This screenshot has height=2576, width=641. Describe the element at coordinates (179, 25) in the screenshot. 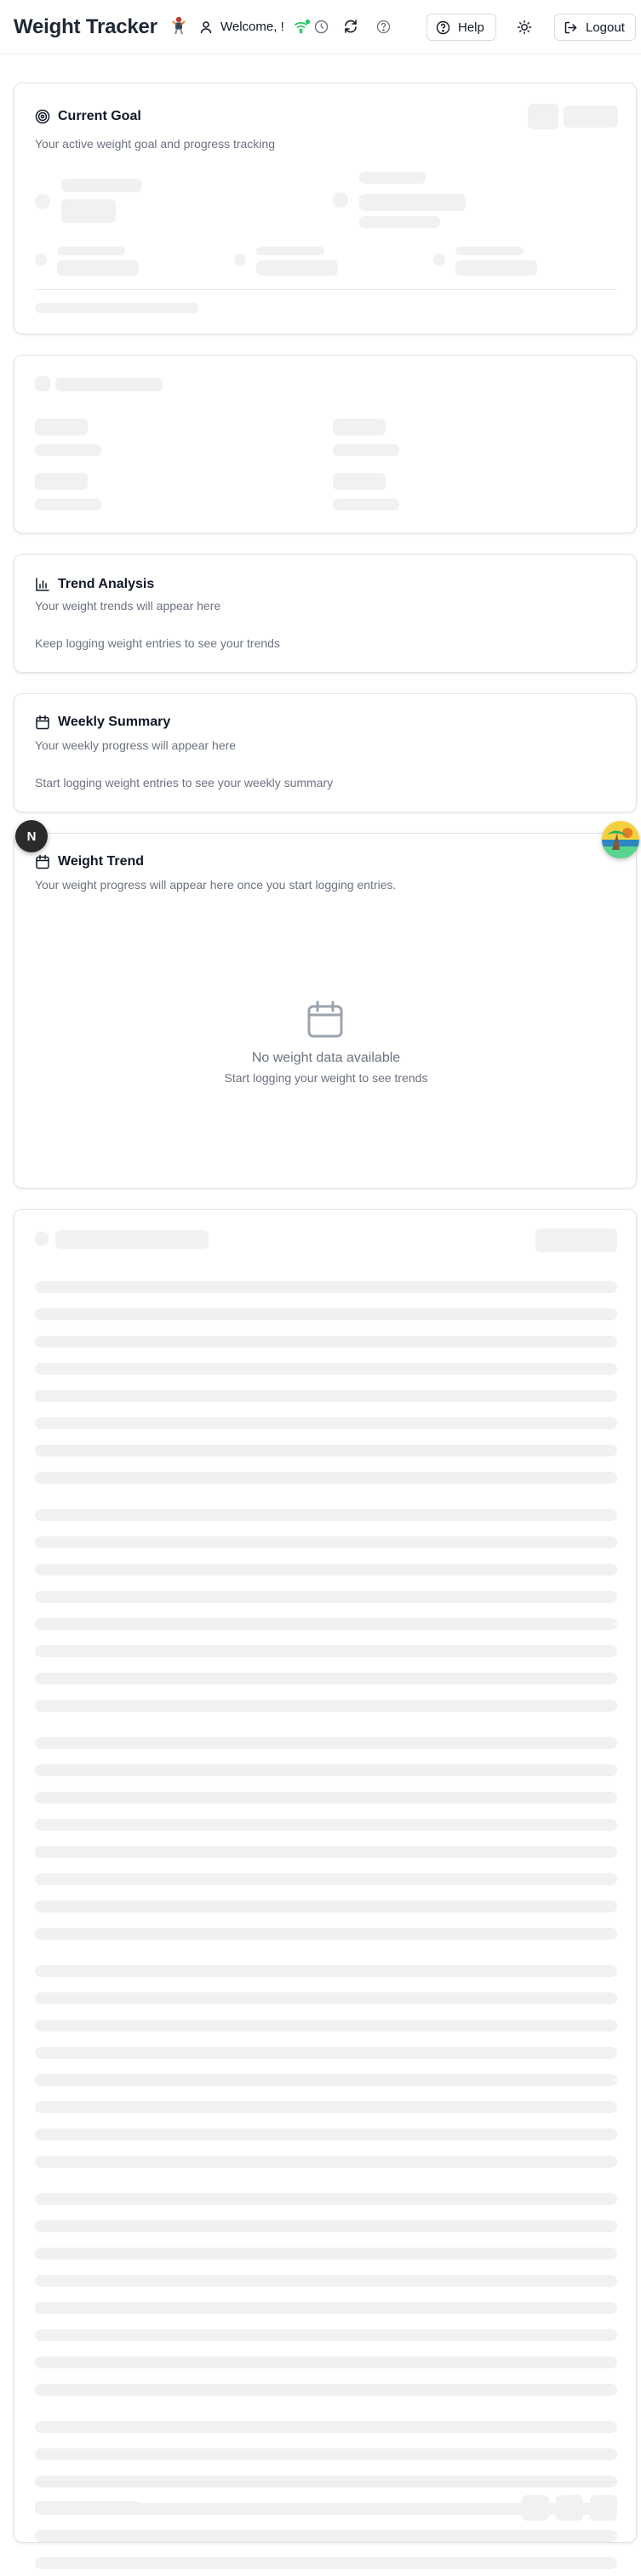

I see `mascot-icon` at that location.